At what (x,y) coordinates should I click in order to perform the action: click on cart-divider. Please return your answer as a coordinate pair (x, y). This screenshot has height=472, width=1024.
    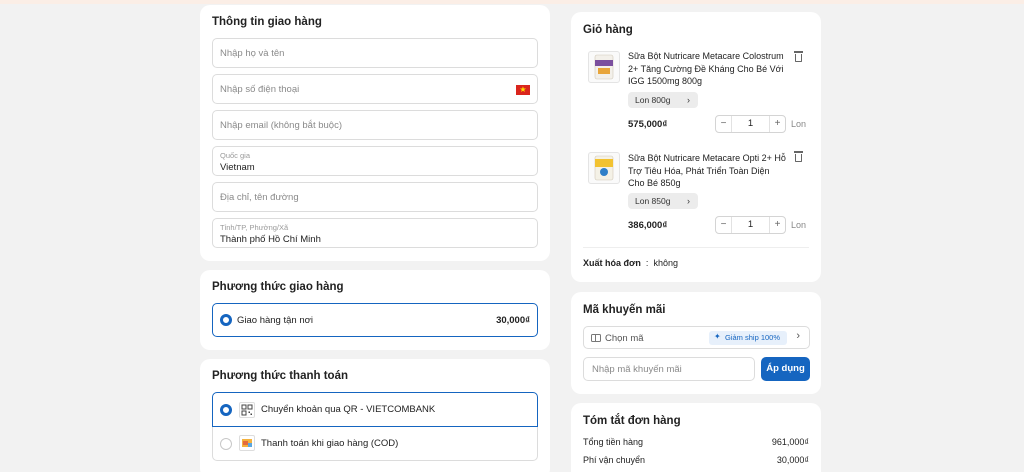
    Looking at the image, I should click on (696, 247).